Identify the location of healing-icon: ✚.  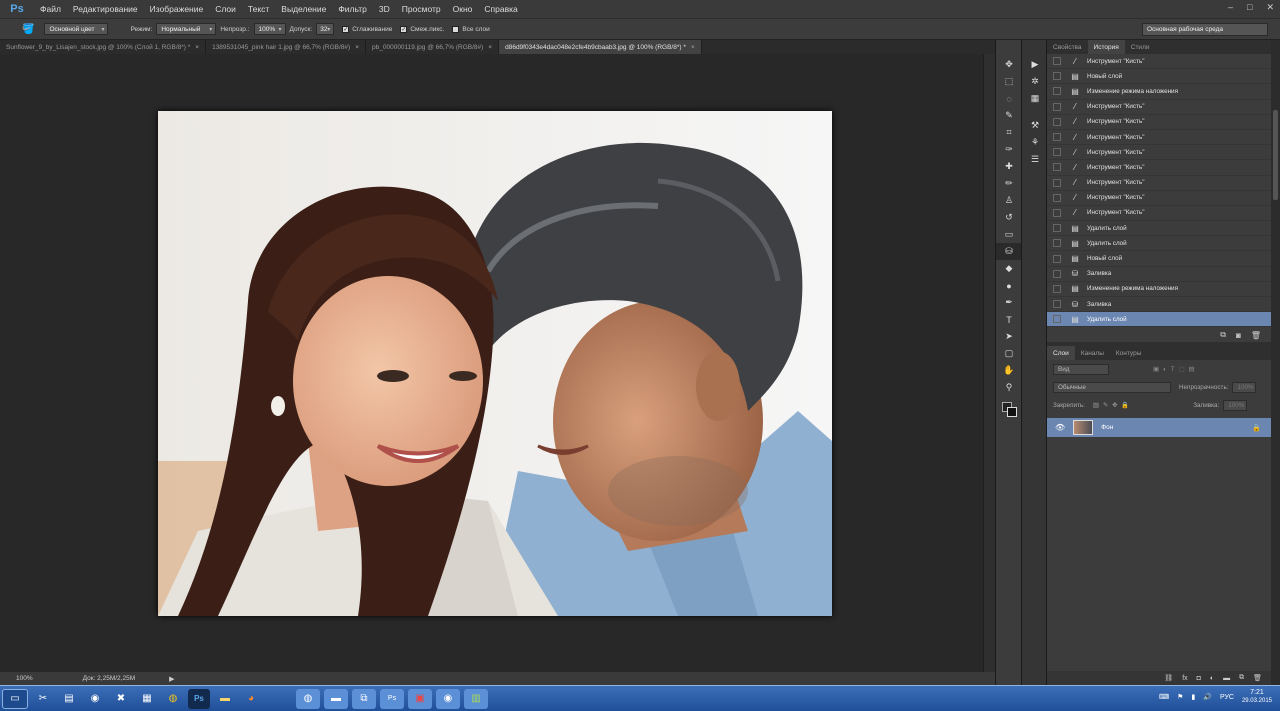
(1009, 166).